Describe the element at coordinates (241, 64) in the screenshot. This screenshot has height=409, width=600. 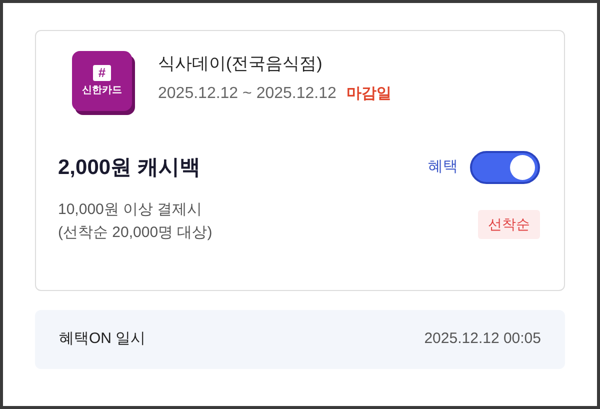
I see `benefit-title: 식사데이(전국음식점)` at that location.